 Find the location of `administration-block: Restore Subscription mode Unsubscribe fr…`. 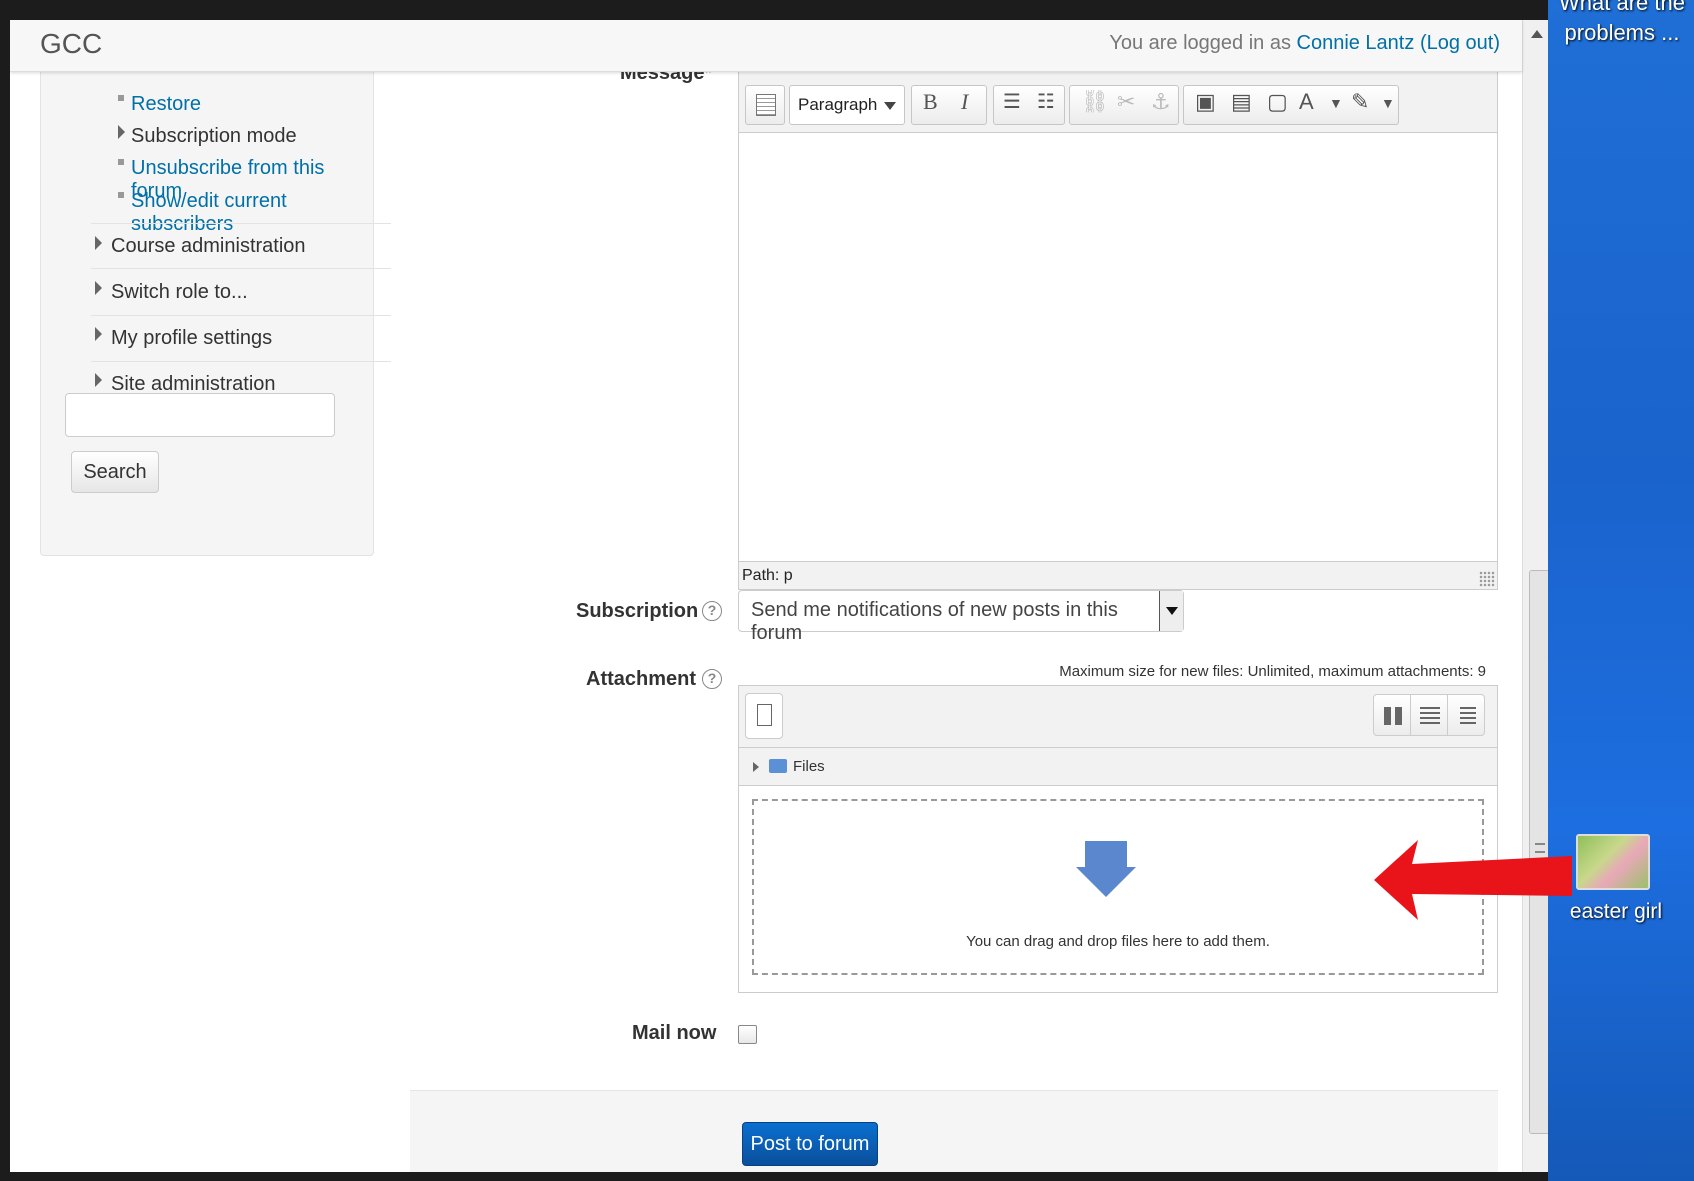

administration-block: Restore Subscription mode Unsubscribe fr… is located at coordinates (215, 303).